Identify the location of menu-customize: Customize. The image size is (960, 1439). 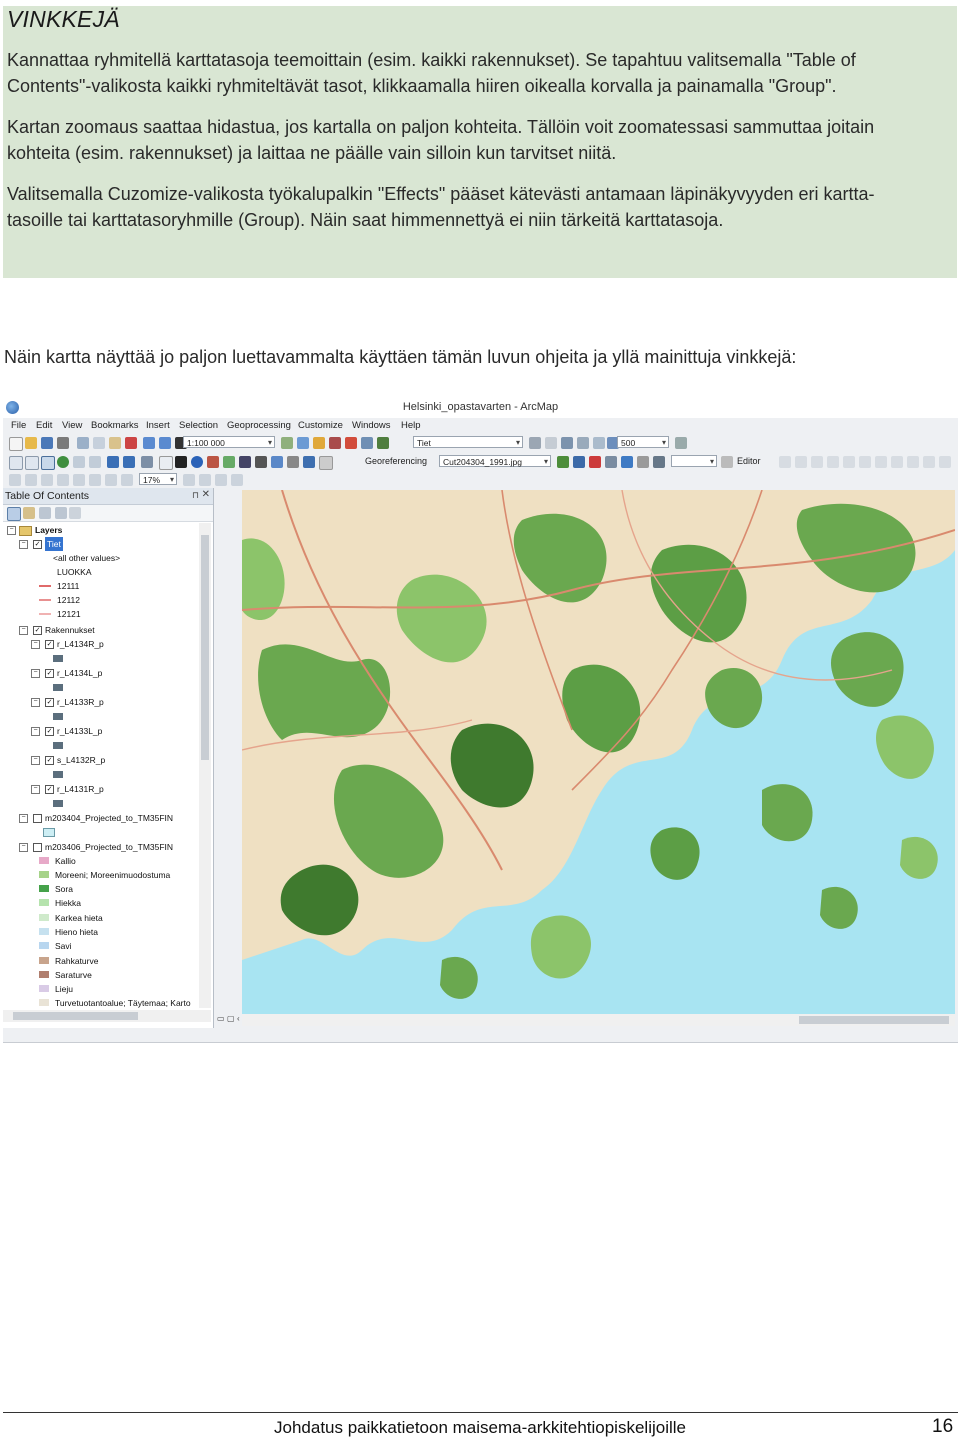
(320, 425).